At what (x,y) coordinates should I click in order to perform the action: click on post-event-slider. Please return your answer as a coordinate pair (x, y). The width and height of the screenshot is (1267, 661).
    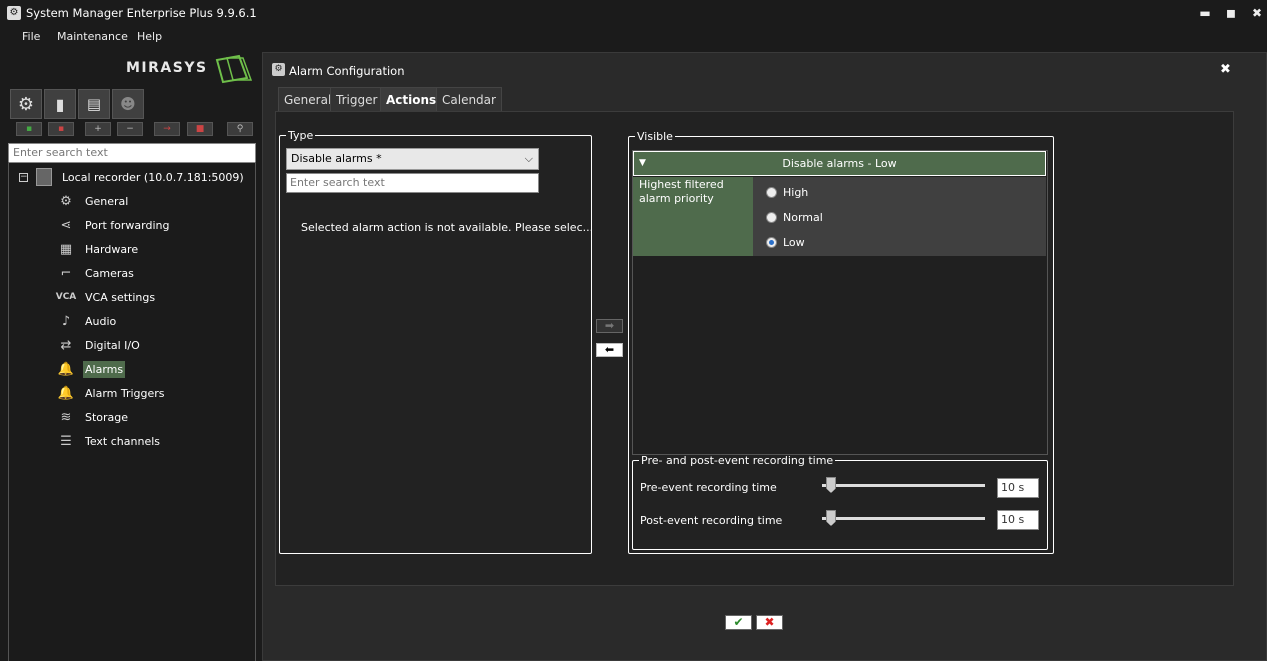
    Looking at the image, I should click on (903, 518).